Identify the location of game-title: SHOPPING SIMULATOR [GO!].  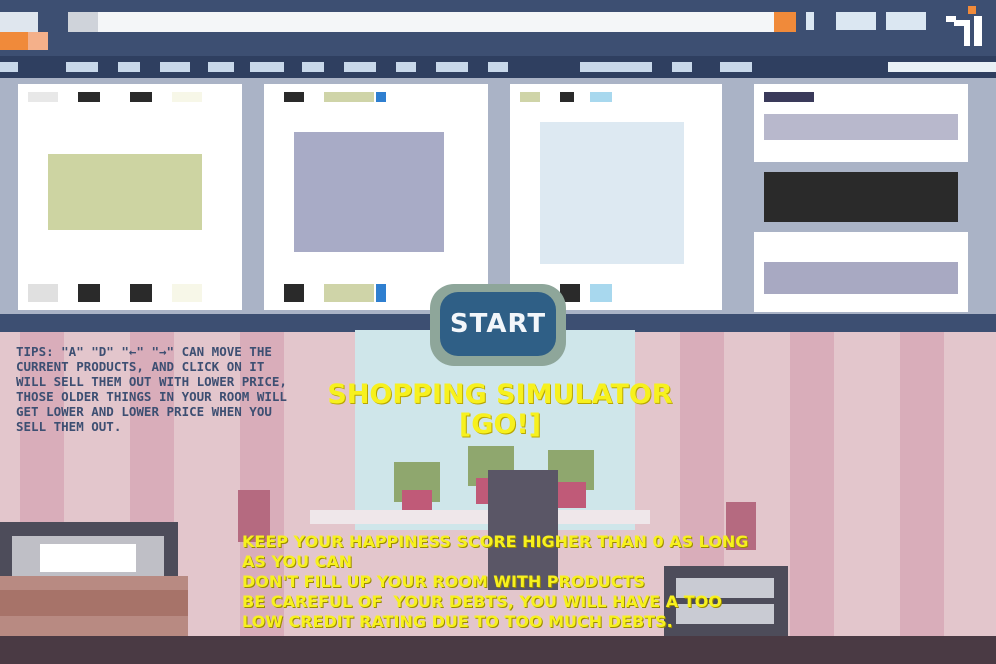
(500, 410).